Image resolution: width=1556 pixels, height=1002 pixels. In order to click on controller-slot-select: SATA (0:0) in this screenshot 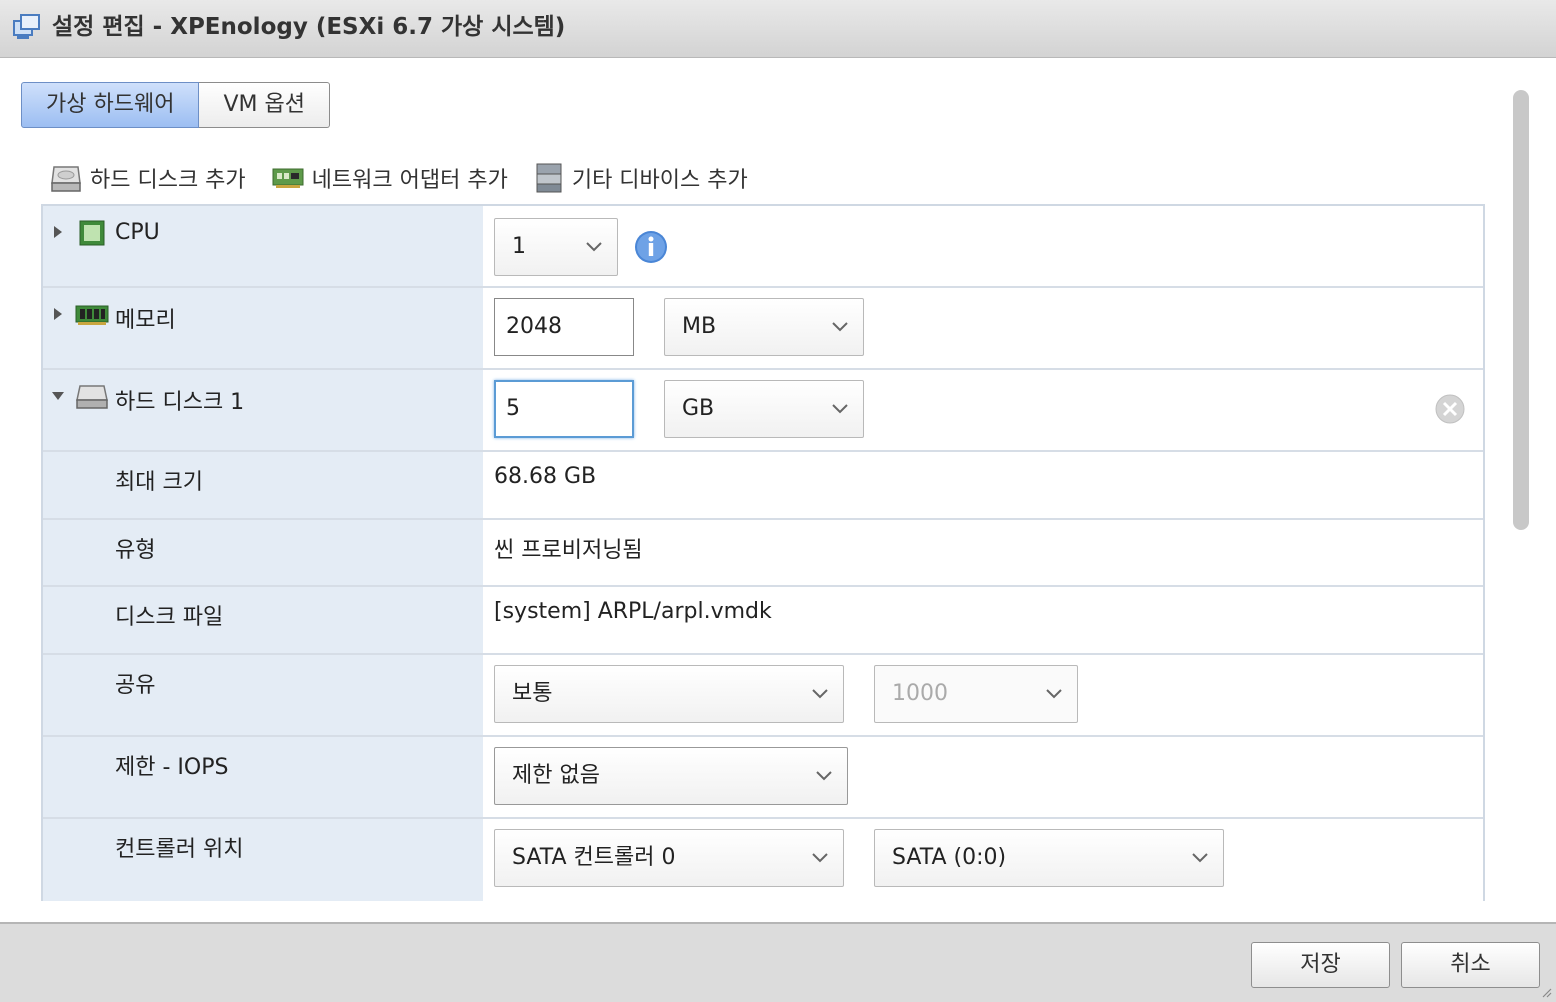, I will do `click(1049, 858)`.